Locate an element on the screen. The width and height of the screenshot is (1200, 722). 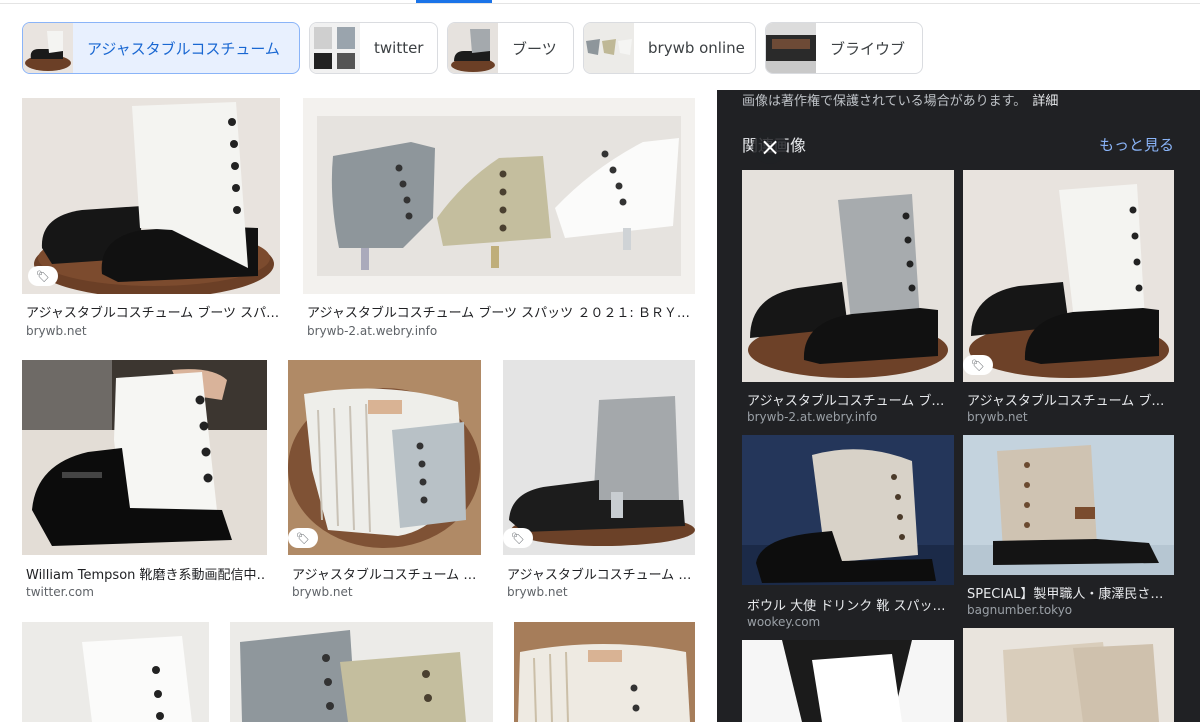
result-image-4: 🏷 is located at coordinates (384, 457).